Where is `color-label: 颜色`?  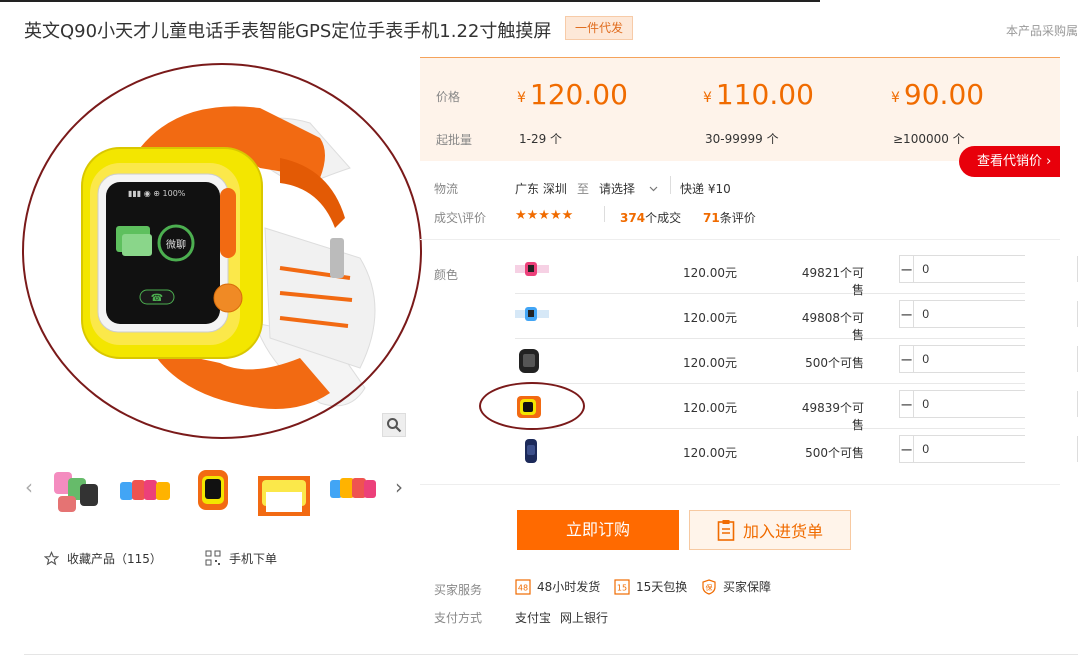
color-label: 颜色 is located at coordinates (446, 275).